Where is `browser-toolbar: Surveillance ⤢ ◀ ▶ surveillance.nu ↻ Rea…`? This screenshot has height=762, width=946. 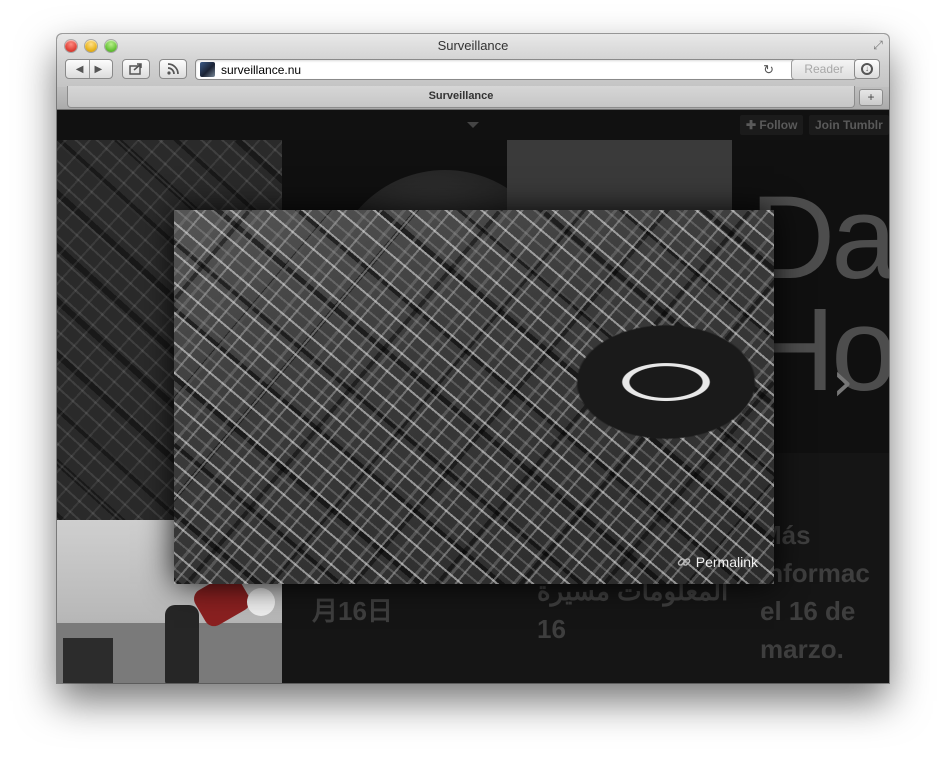
browser-toolbar: Surveillance ⤢ ◀ ▶ surveillance.nu ↻ Rea… is located at coordinates (473, 61).